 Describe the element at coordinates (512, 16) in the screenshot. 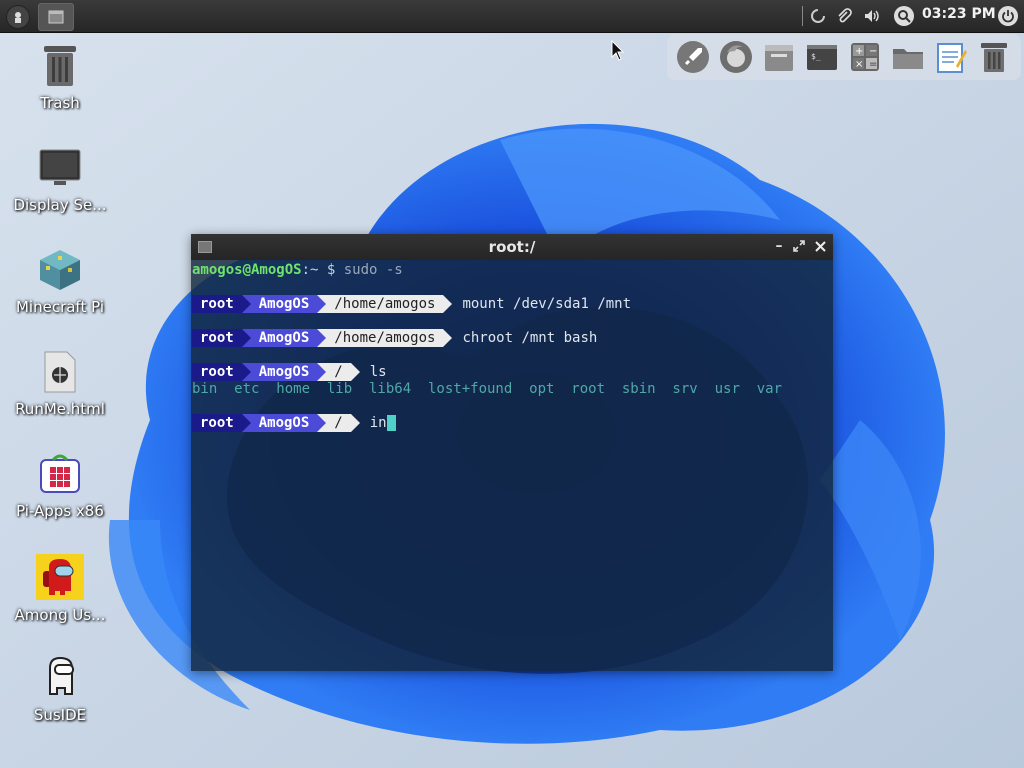

I see `top-panel: 03:23 PM` at that location.